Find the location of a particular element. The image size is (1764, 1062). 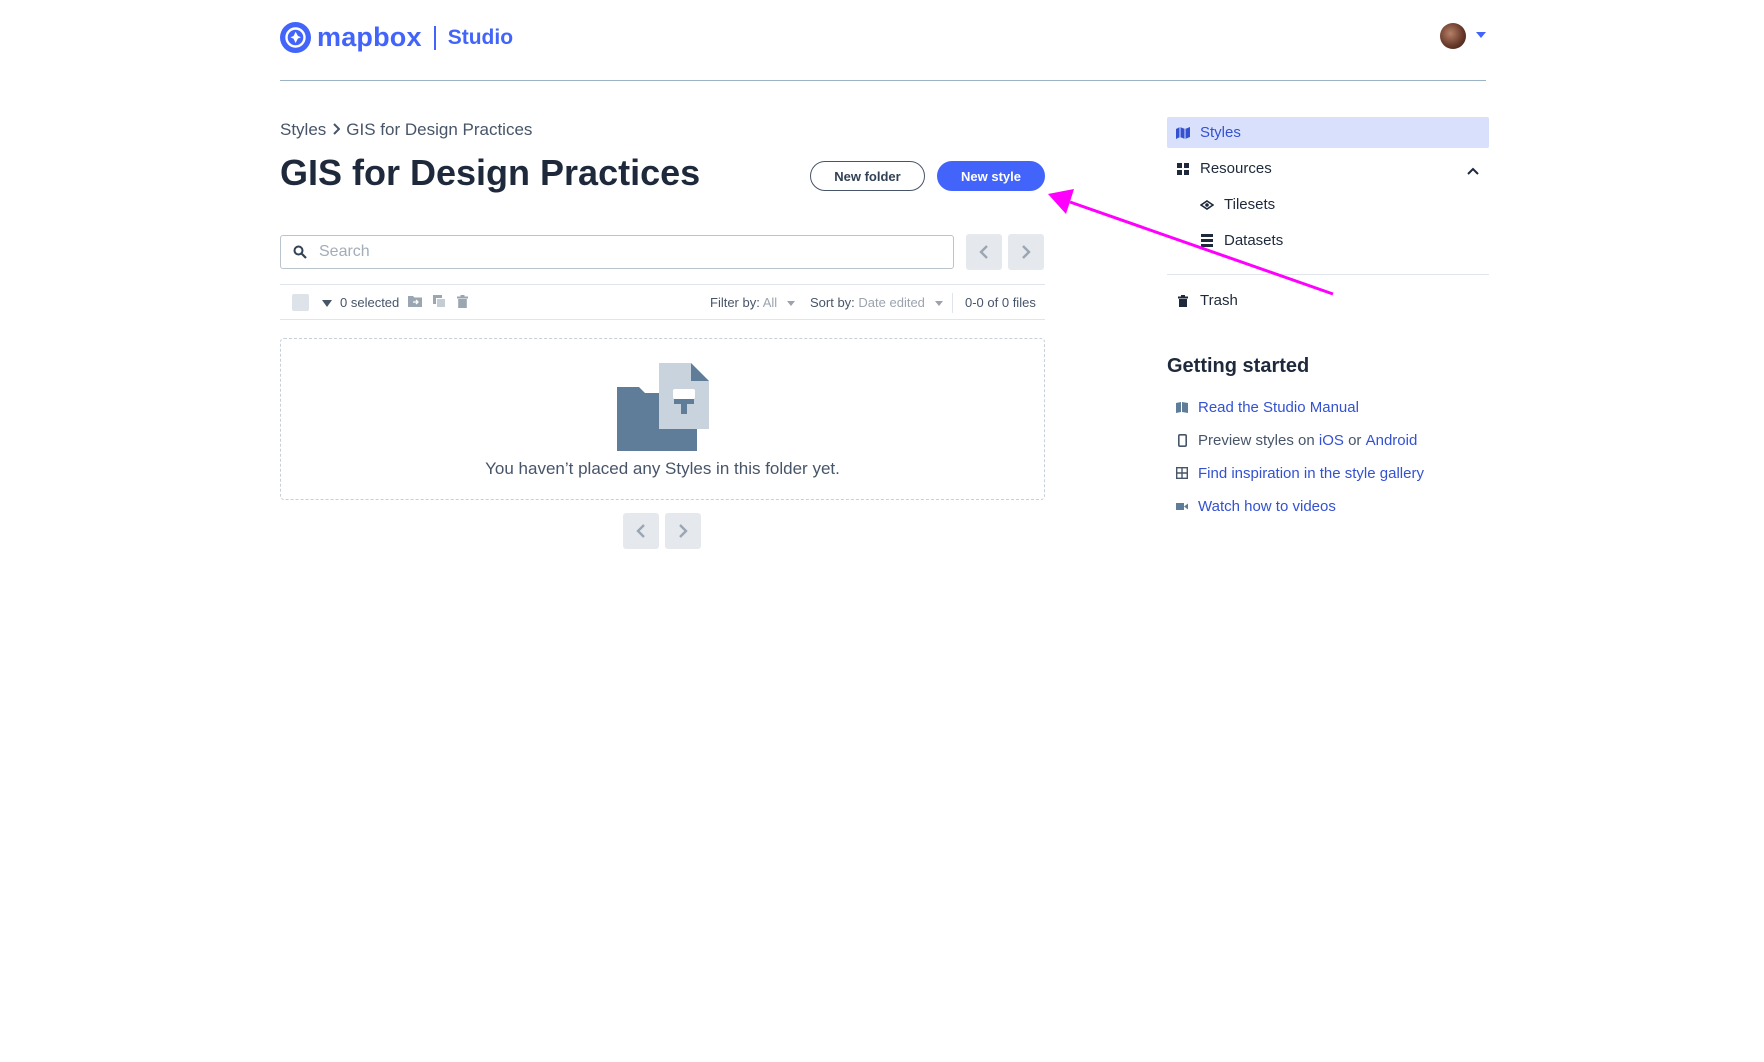

logo-wordmark: mapbox is located at coordinates (369, 37).